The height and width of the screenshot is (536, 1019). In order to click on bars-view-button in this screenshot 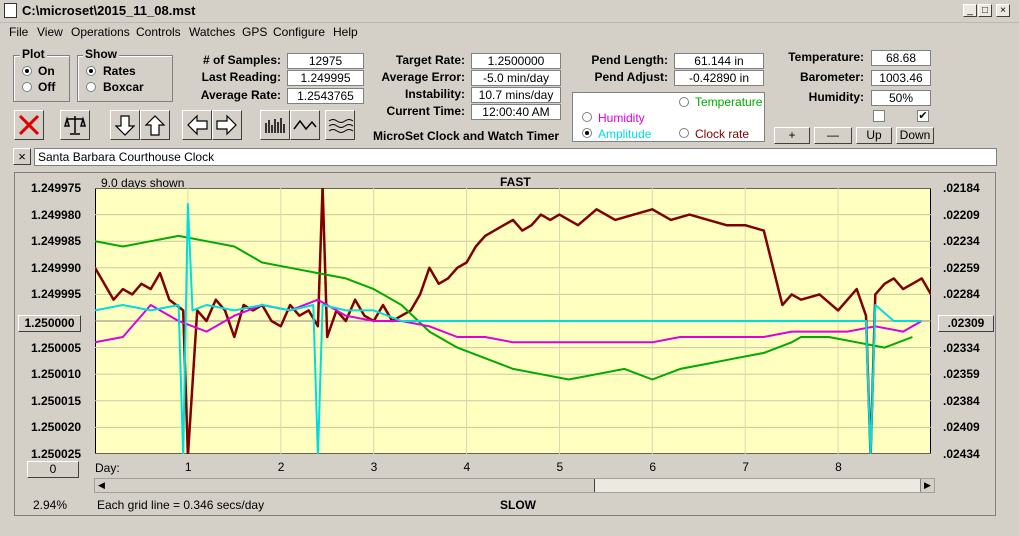, I will do `click(275, 125)`.